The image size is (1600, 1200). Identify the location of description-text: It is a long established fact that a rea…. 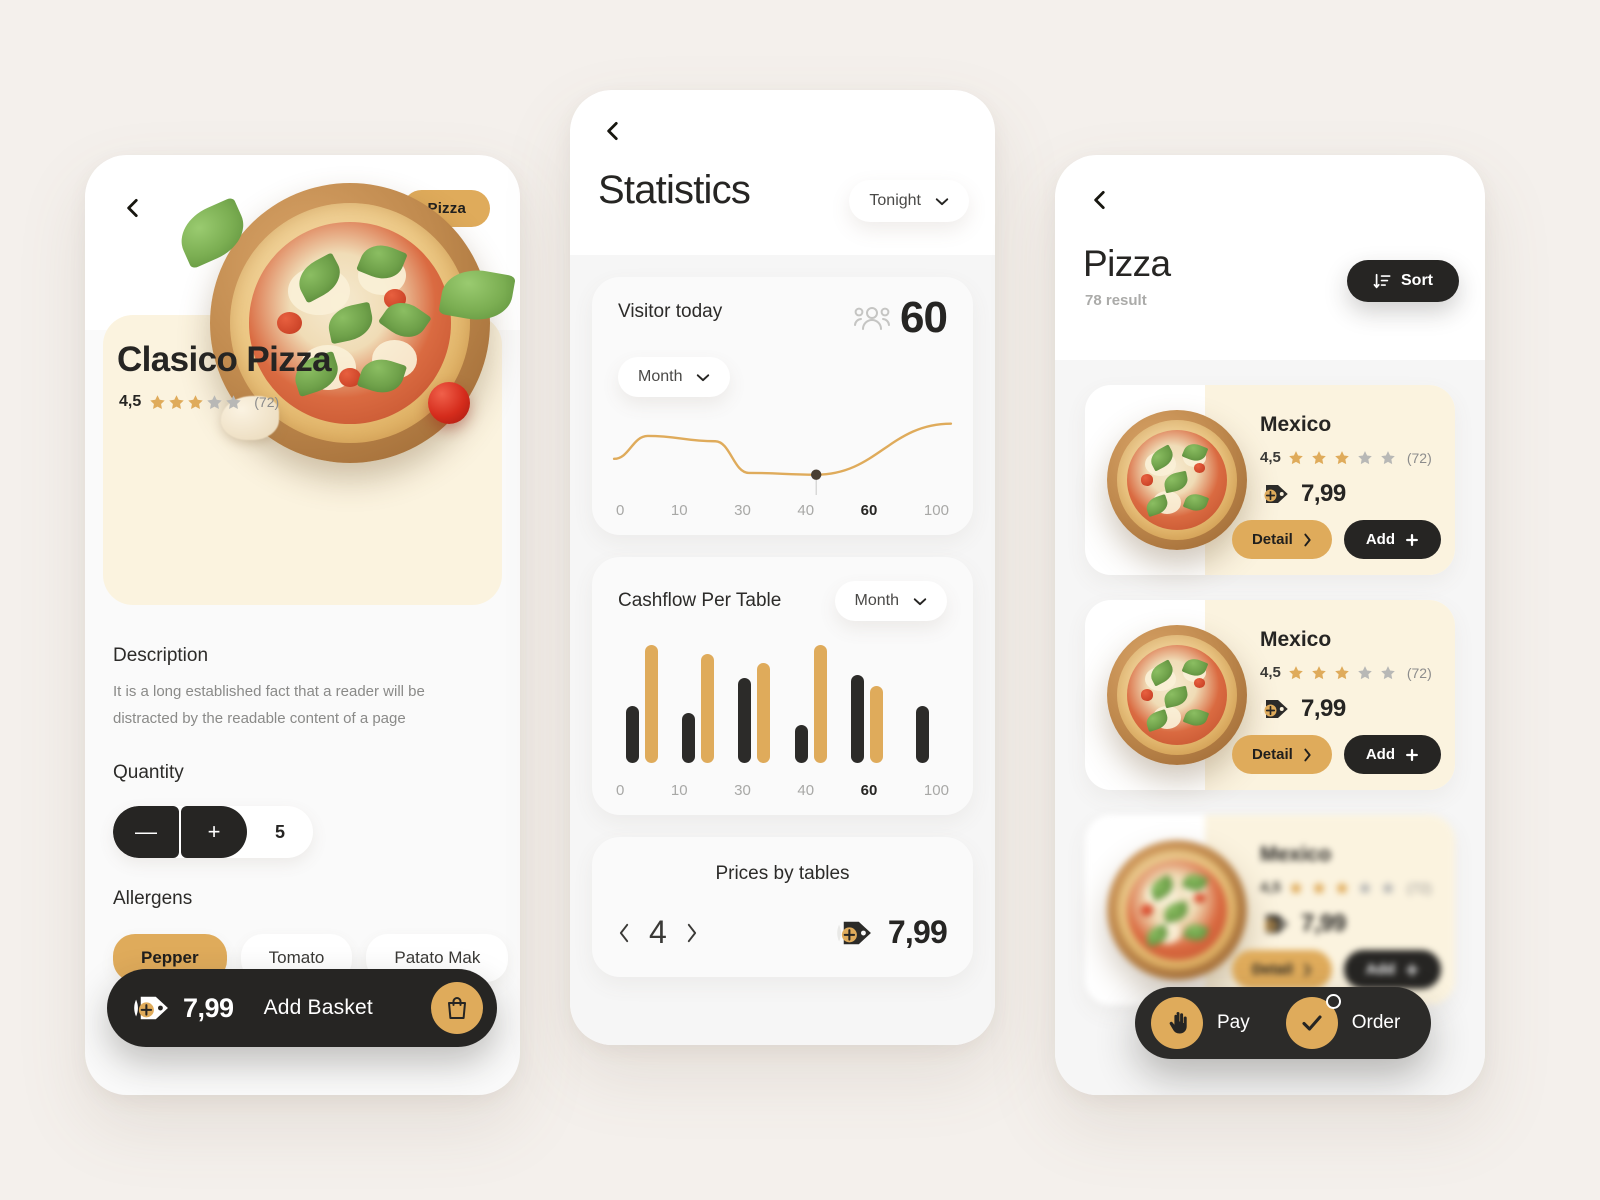
(269, 705).